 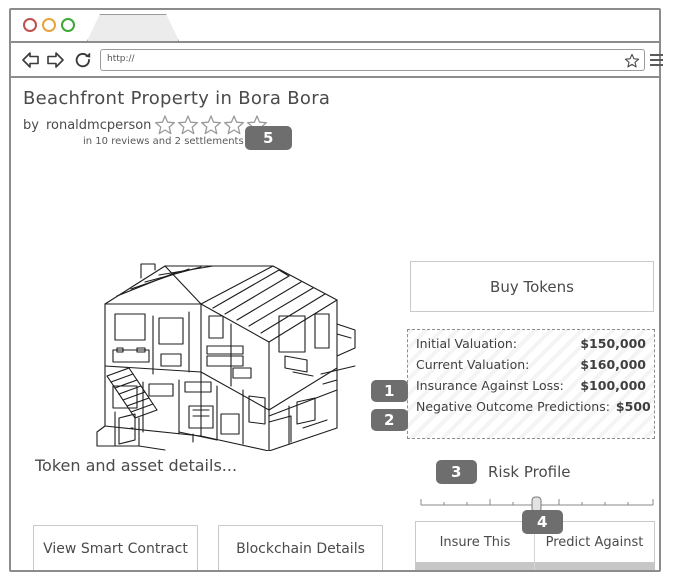 I want to click on valuation-row: Negative Outcome Predictions: $500, so click(x=533, y=406).